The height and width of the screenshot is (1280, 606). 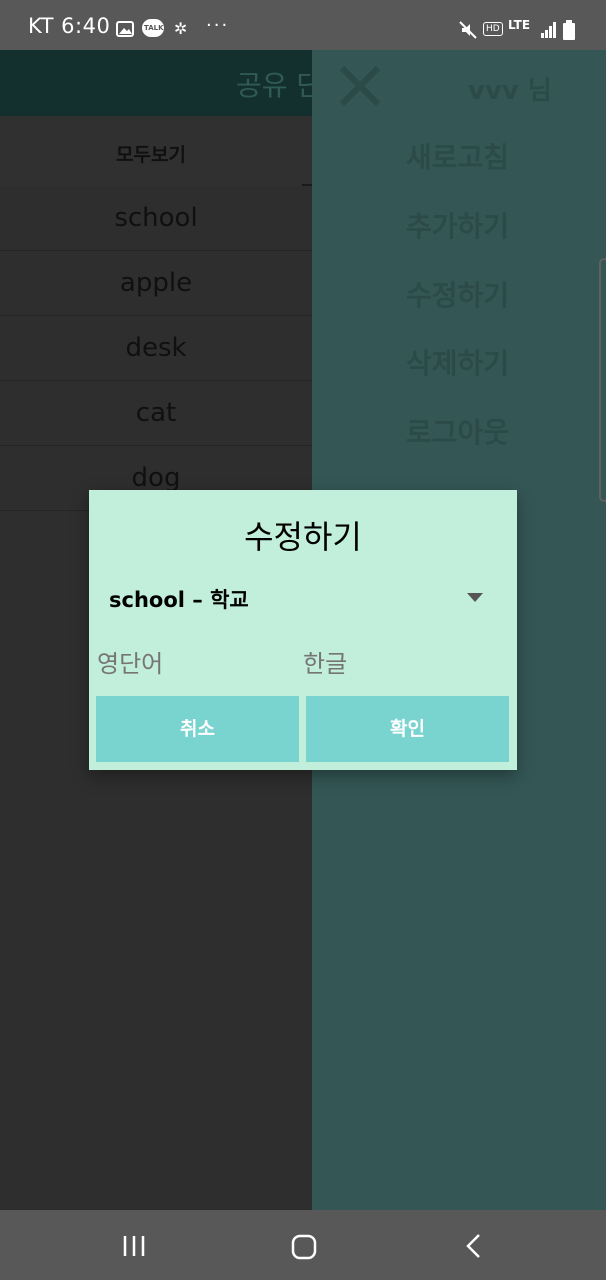 I want to click on mute-icon, so click(x=468, y=30).